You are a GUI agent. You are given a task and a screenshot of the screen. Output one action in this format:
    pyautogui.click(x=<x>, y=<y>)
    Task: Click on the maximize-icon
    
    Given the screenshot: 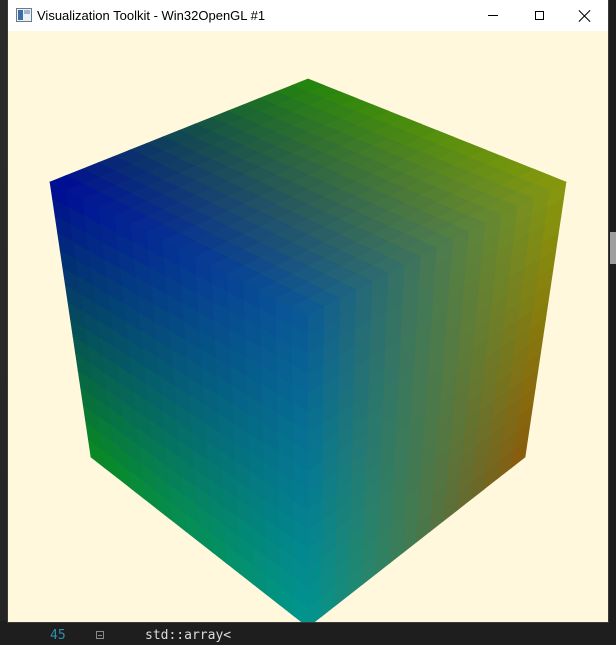 What is the action you would take?
    pyautogui.click(x=539, y=15)
    